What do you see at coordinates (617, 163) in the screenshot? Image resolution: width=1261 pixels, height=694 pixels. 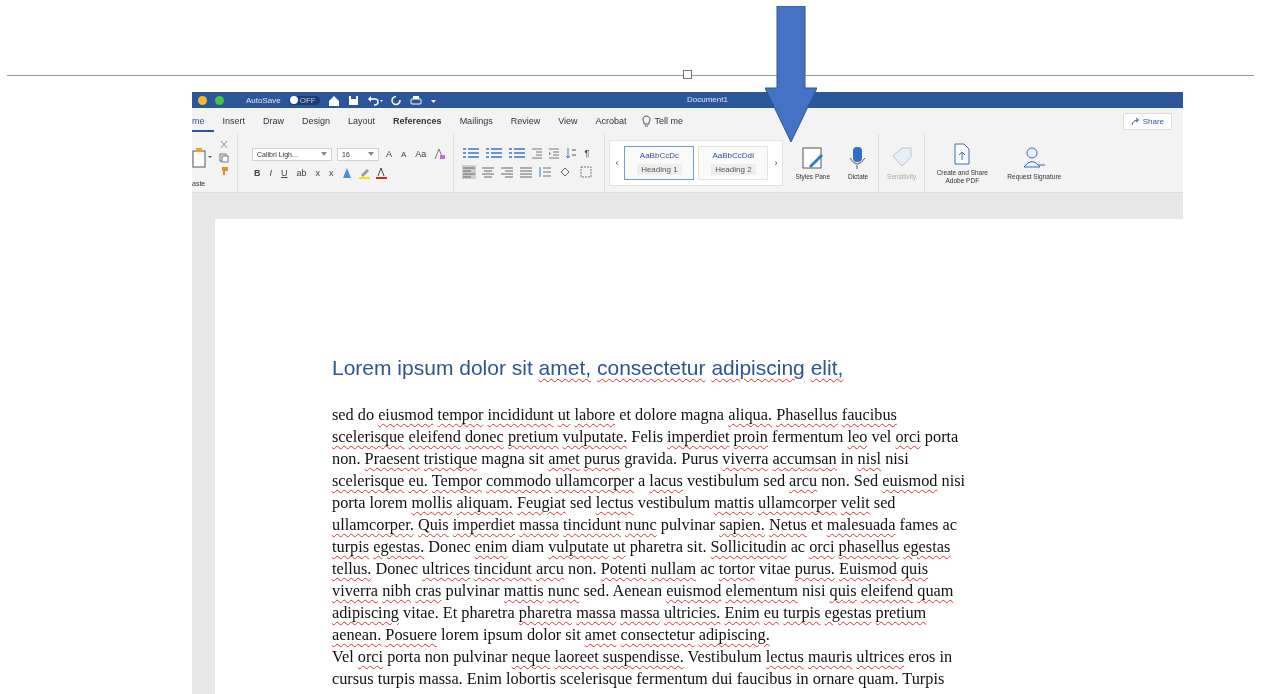 I see `gallery-prev-button: ‹` at bounding box center [617, 163].